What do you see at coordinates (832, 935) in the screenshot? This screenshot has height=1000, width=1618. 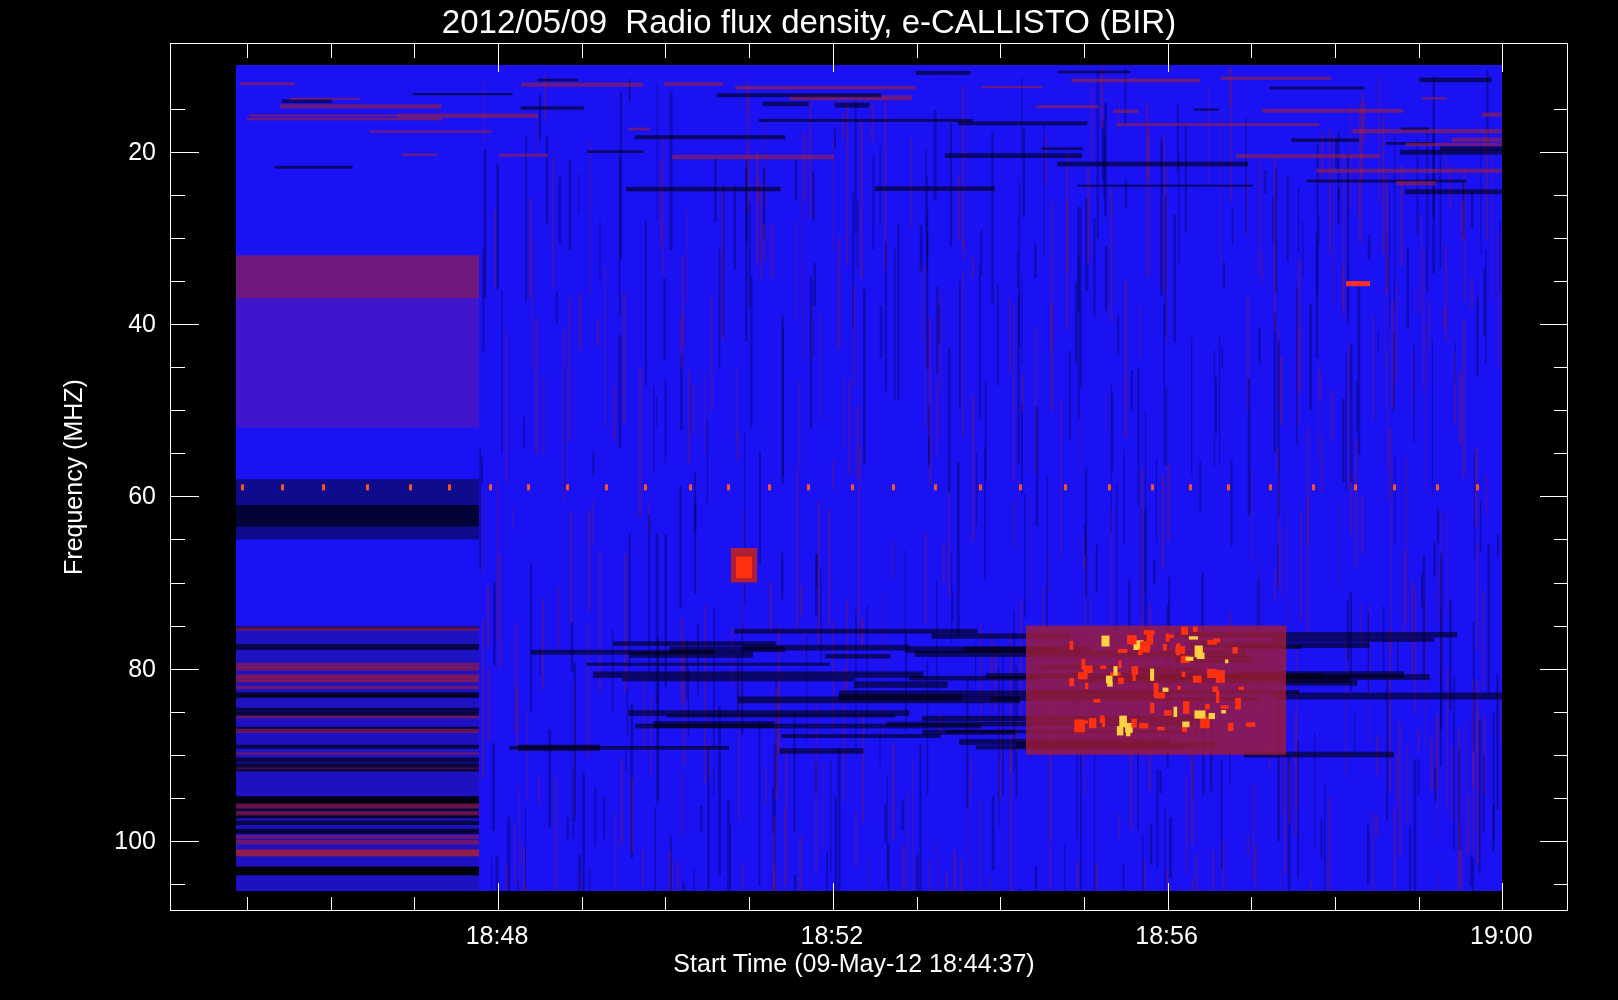 I see `tick-label: 18:52` at bounding box center [832, 935].